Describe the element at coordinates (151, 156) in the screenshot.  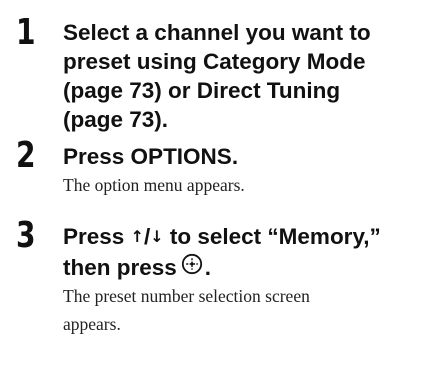
I see `step-2-title: Press OPTIONS.` at that location.